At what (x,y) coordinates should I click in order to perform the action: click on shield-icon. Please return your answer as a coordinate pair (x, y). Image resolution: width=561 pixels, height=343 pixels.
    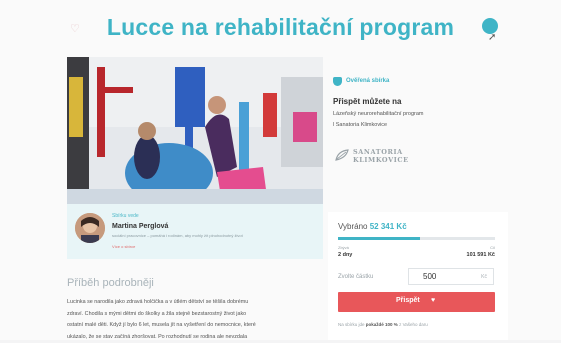
    Looking at the image, I should click on (337, 81).